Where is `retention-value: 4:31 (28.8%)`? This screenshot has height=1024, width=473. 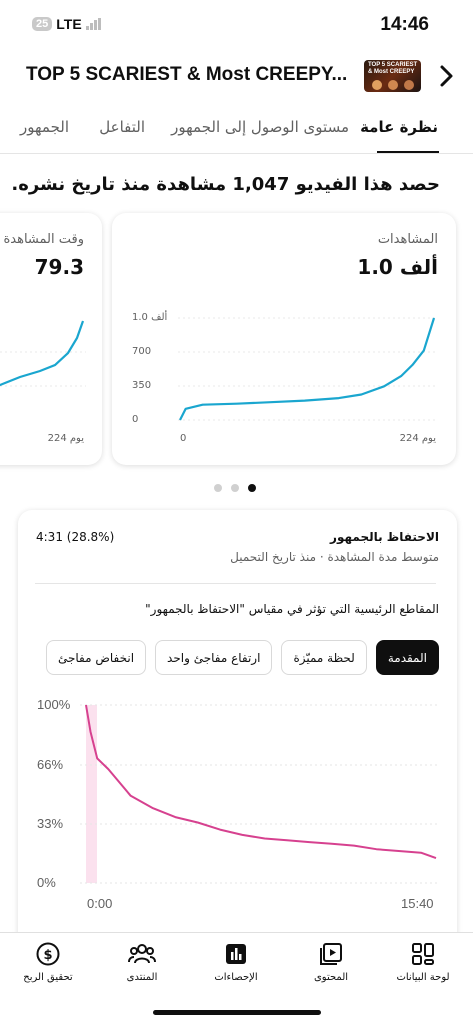
retention-value: 4:31 (28.8%) is located at coordinates (75, 537).